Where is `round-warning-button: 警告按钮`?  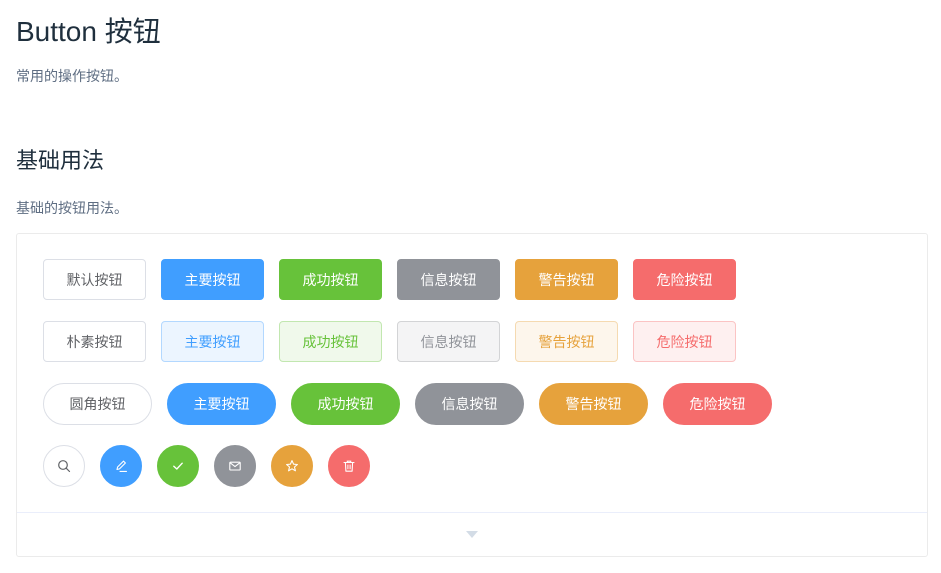
round-warning-button: 警告按钮 is located at coordinates (593, 404).